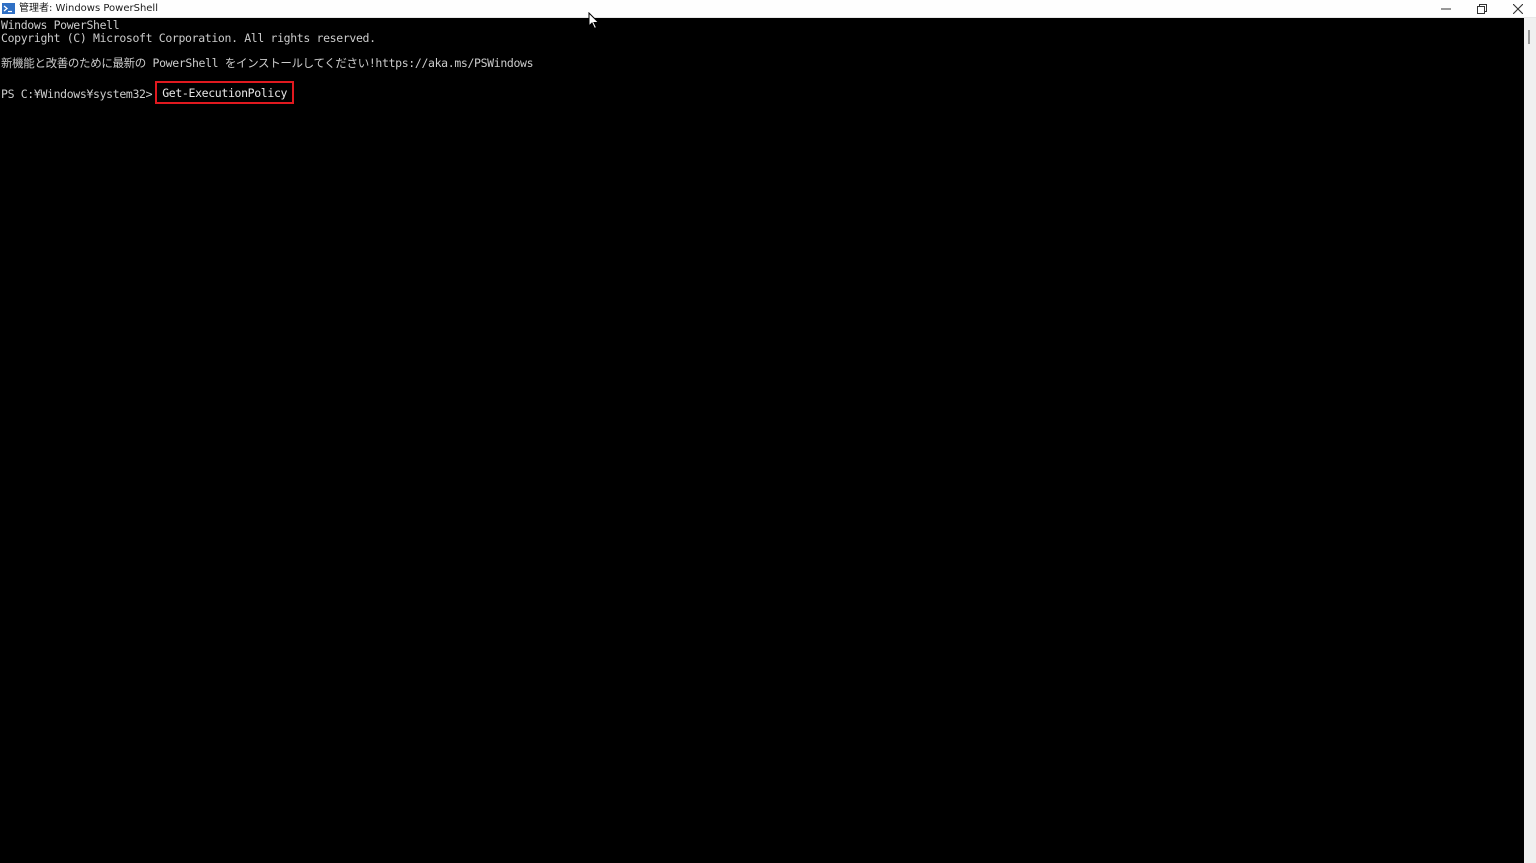 The width and height of the screenshot is (1536, 863). Describe the element at coordinates (225, 92) in the screenshot. I see `command-highlight: Get-ExecutionPolicy` at that location.